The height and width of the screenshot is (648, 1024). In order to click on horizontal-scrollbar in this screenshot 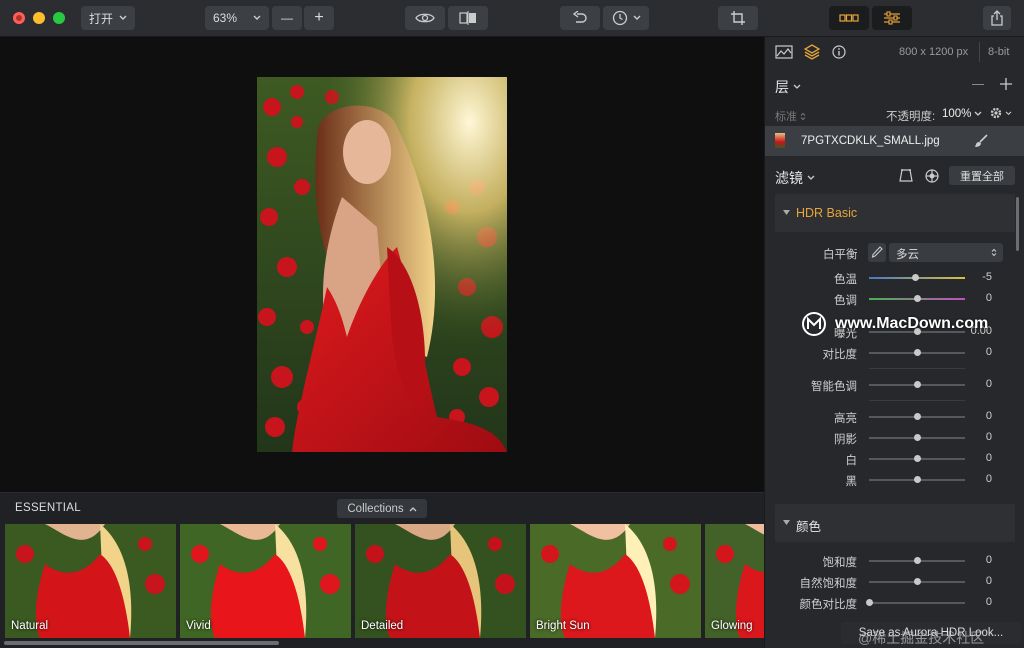, I will do `click(141, 643)`.